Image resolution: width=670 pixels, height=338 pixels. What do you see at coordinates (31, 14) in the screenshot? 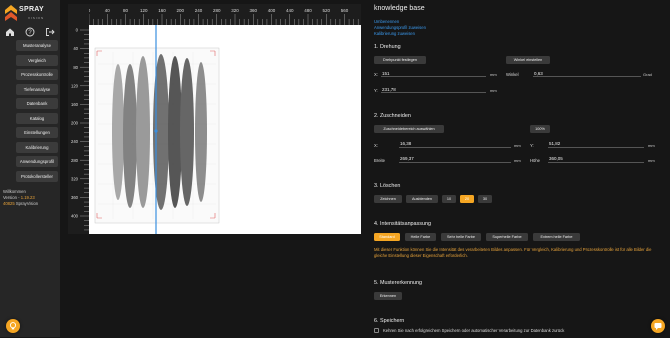
I see `spray-vision-logo: SPRAY VISION` at bounding box center [31, 14].